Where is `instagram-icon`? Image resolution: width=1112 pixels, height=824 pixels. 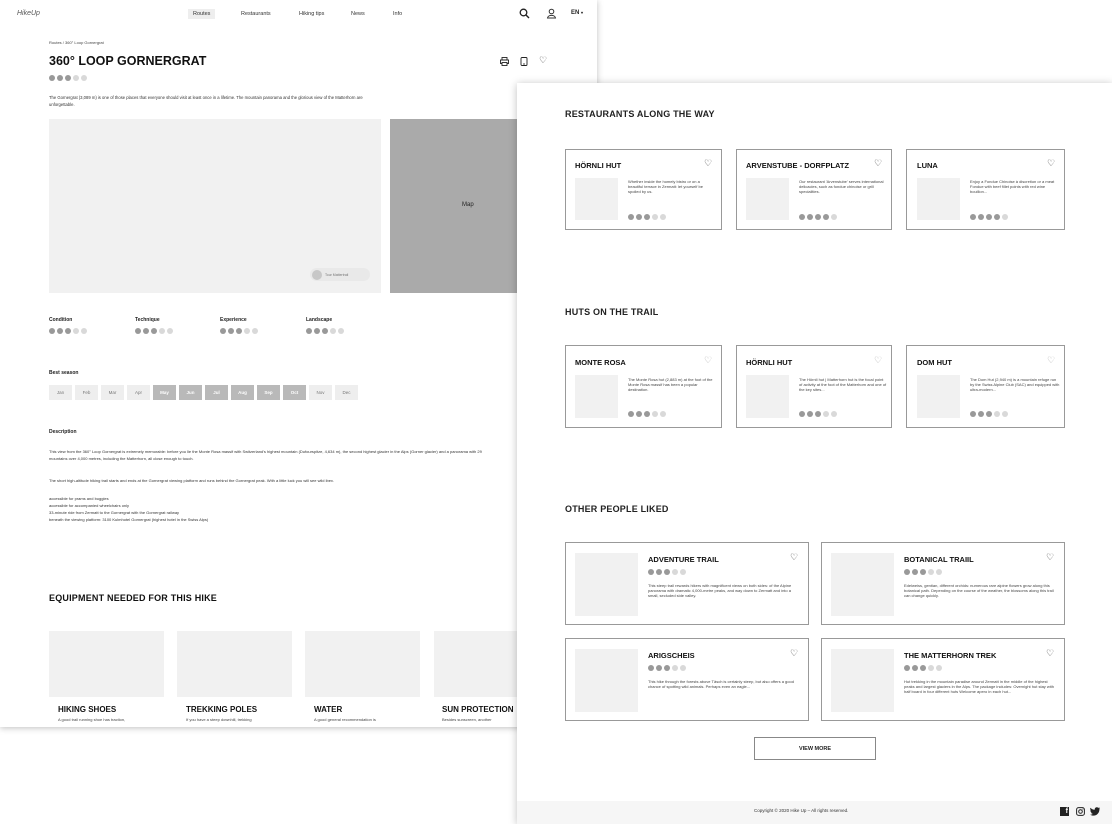 instagram-icon is located at coordinates (1080, 811).